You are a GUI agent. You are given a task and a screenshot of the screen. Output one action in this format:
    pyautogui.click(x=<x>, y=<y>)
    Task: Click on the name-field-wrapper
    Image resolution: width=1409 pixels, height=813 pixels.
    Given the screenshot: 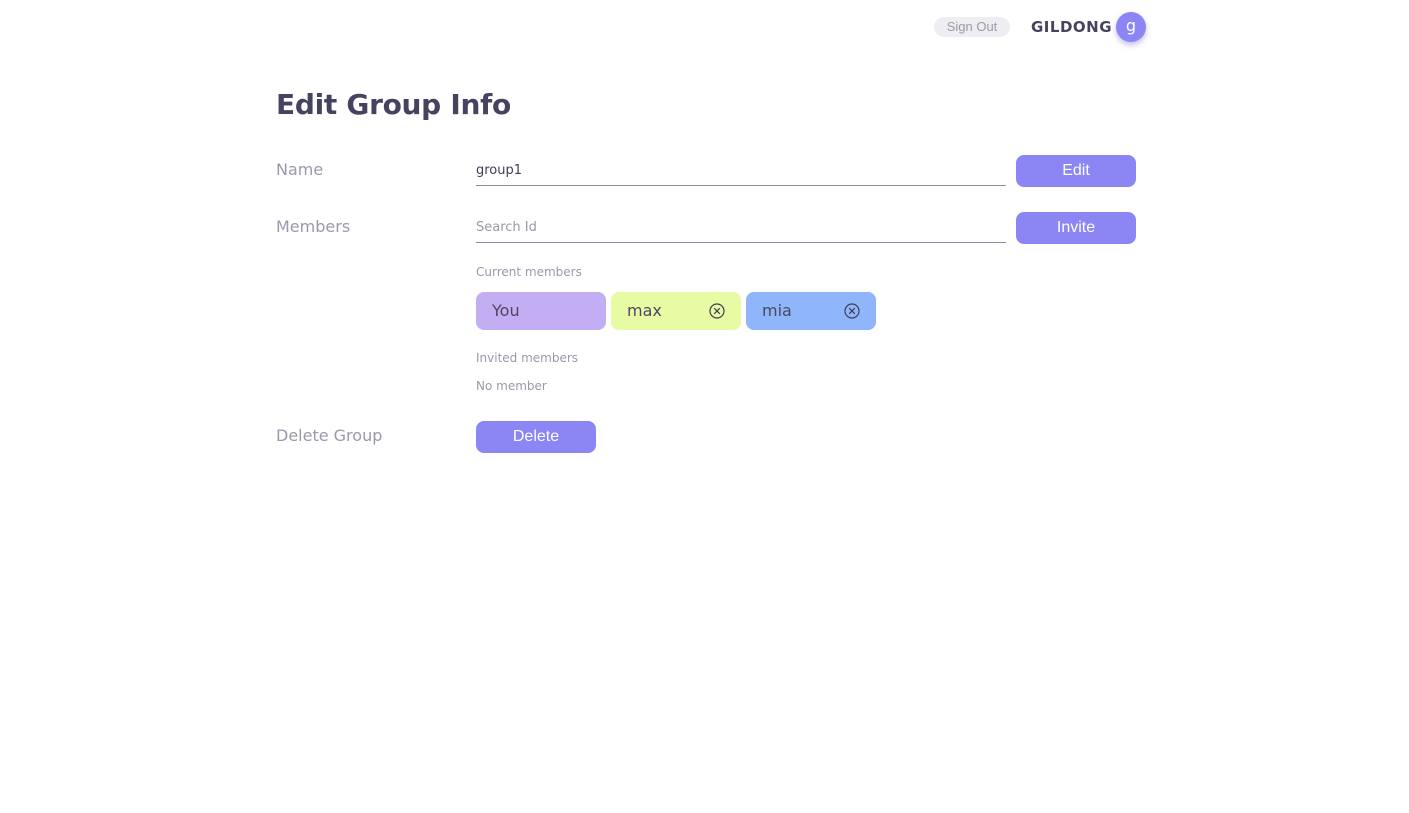 What is the action you would take?
    pyautogui.click(x=741, y=171)
    